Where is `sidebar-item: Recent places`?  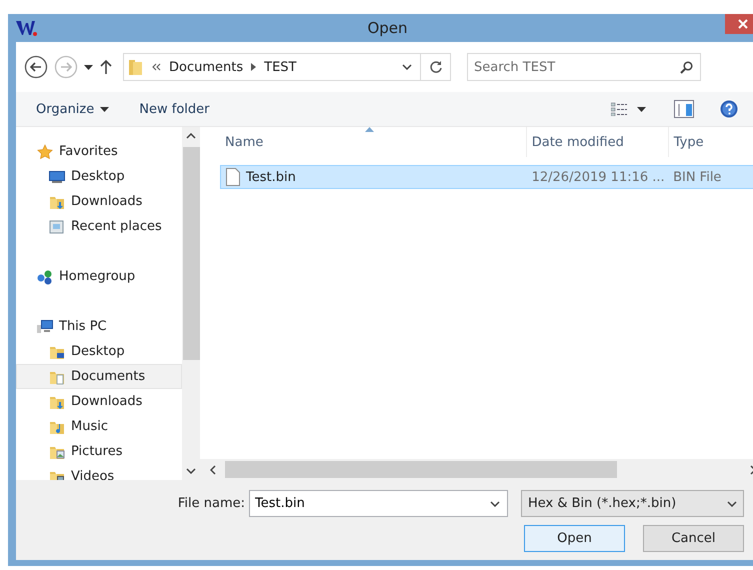 sidebar-item: Recent places is located at coordinates (99, 226).